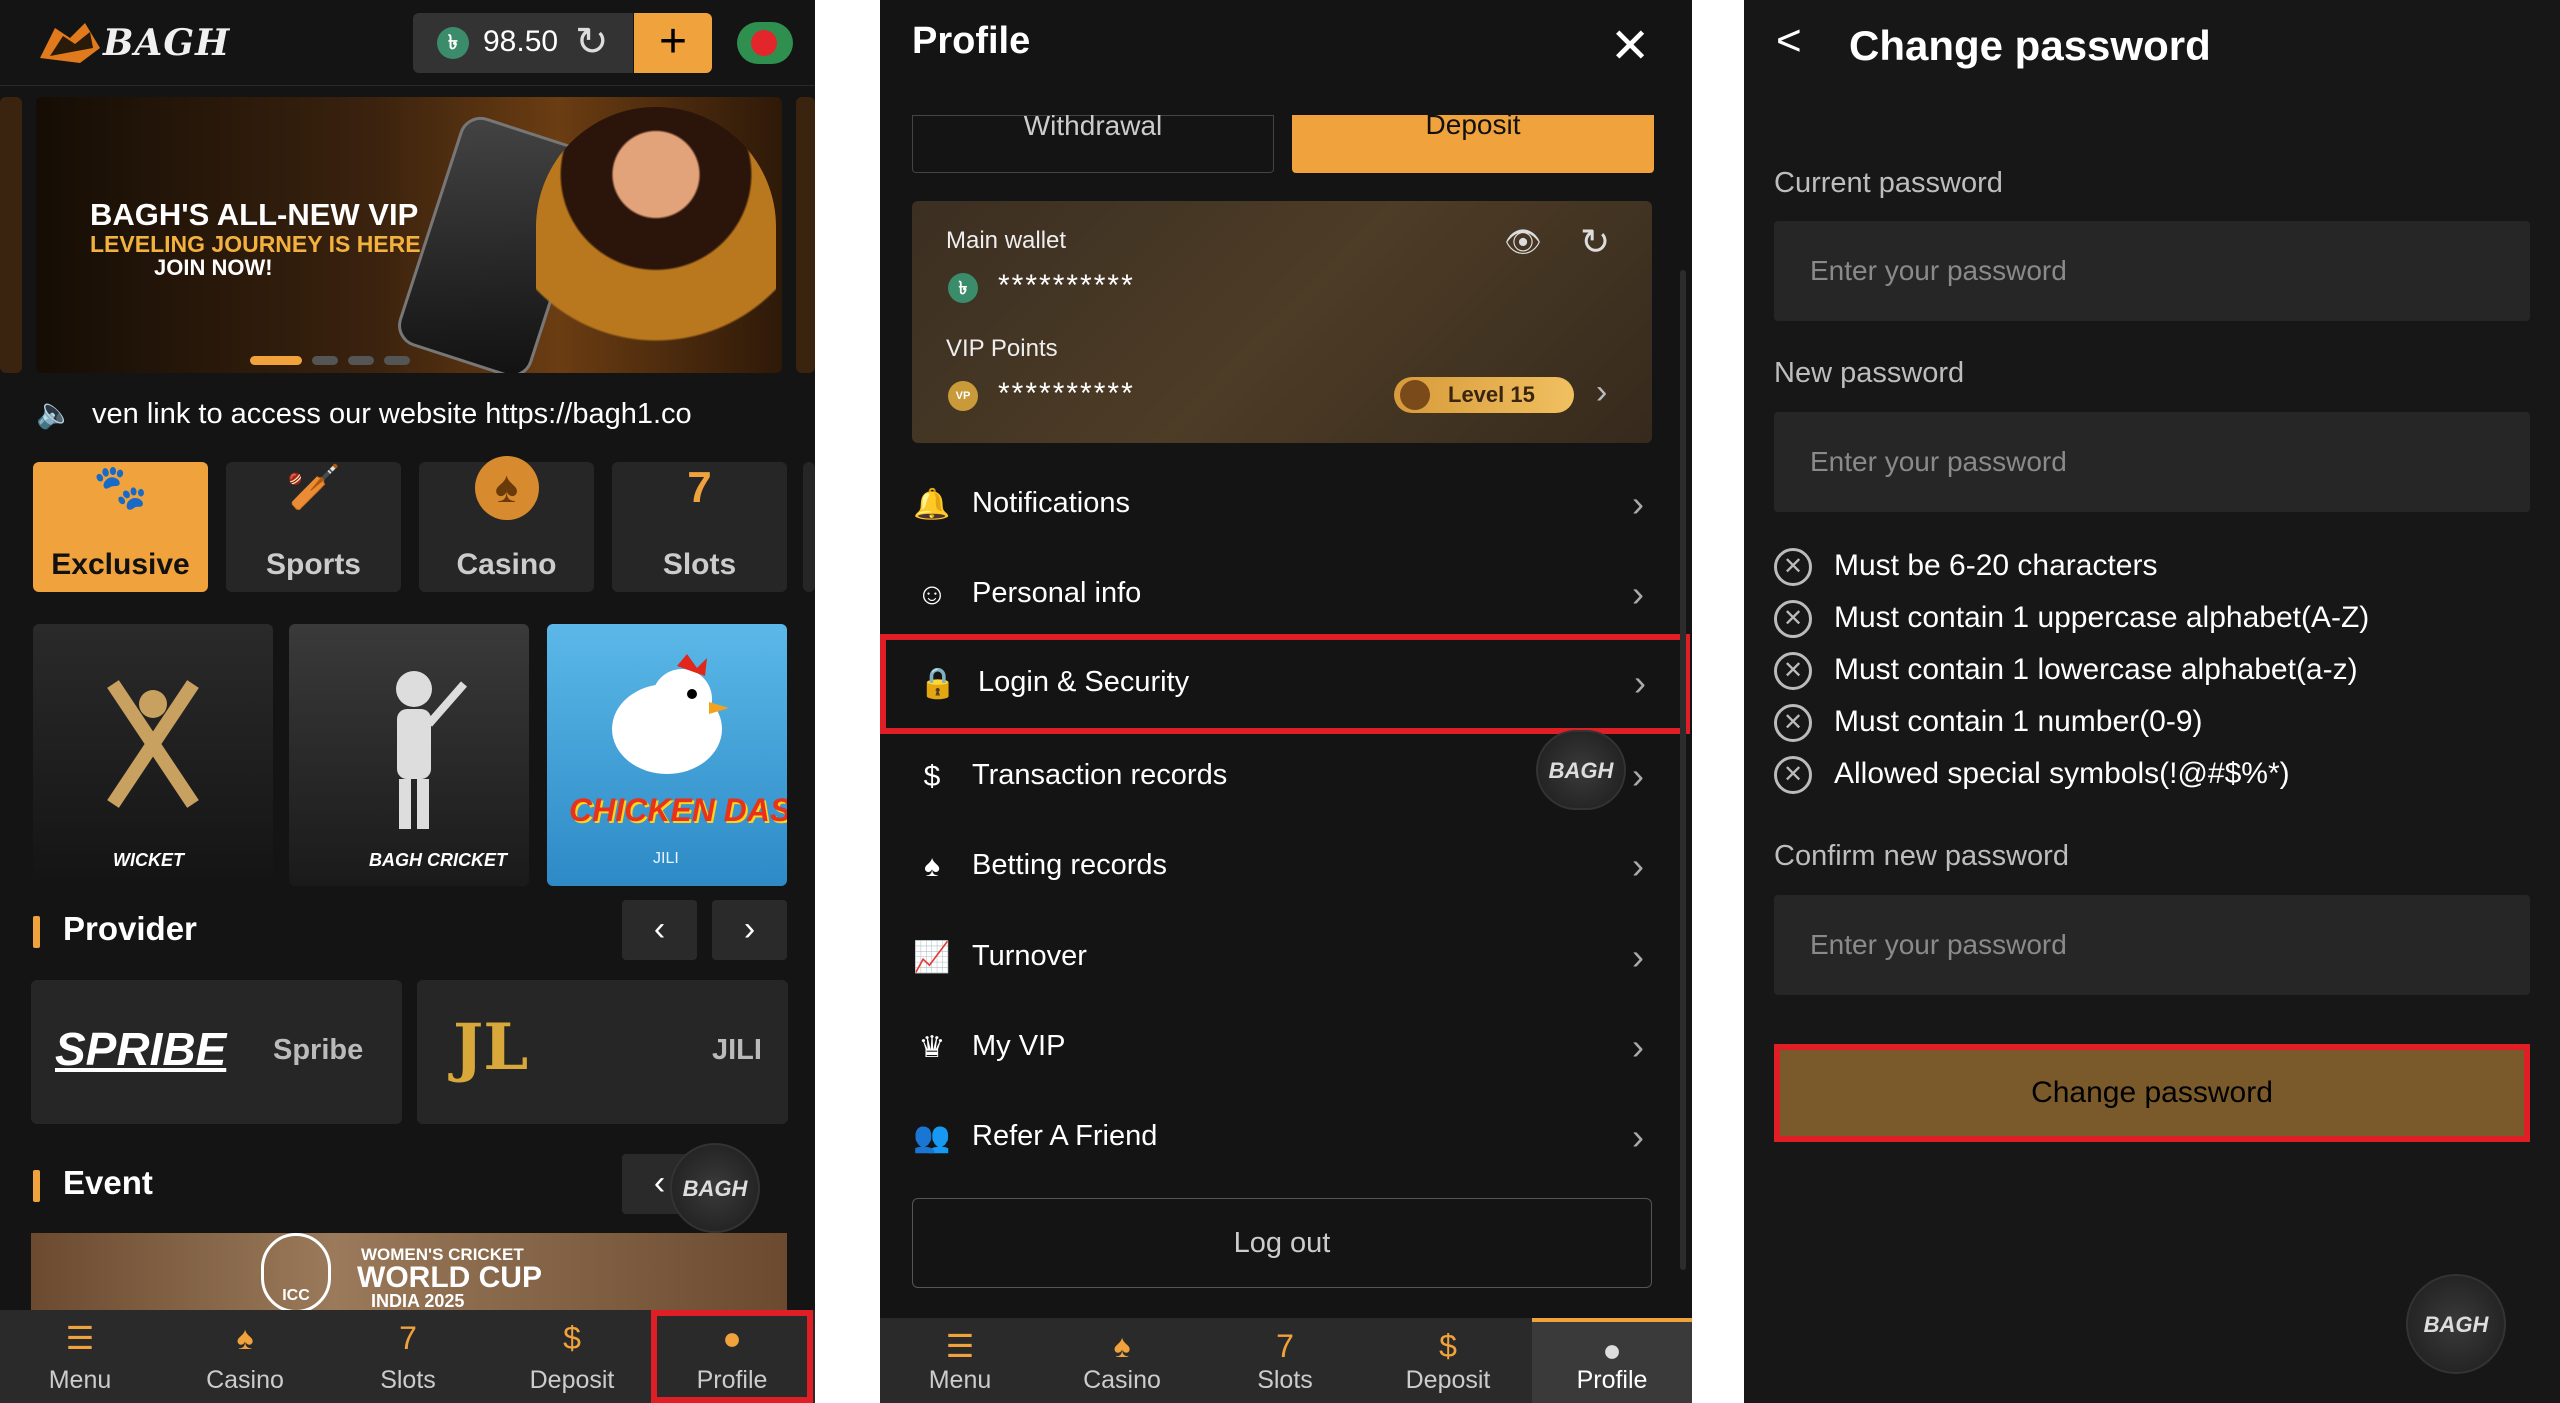 The height and width of the screenshot is (1403, 2560). I want to click on provider-card-spribe: SPRIBE Spribe, so click(216, 1052).